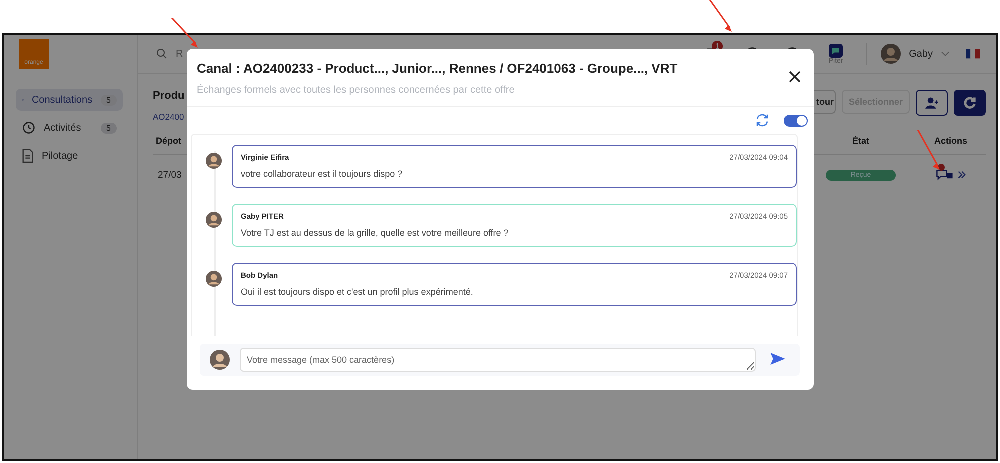 This screenshot has width=1000, height=463. What do you see at coordinates (973, 54) in the screenshot?
I see `flag-icon` at bounding box center [973, 54].